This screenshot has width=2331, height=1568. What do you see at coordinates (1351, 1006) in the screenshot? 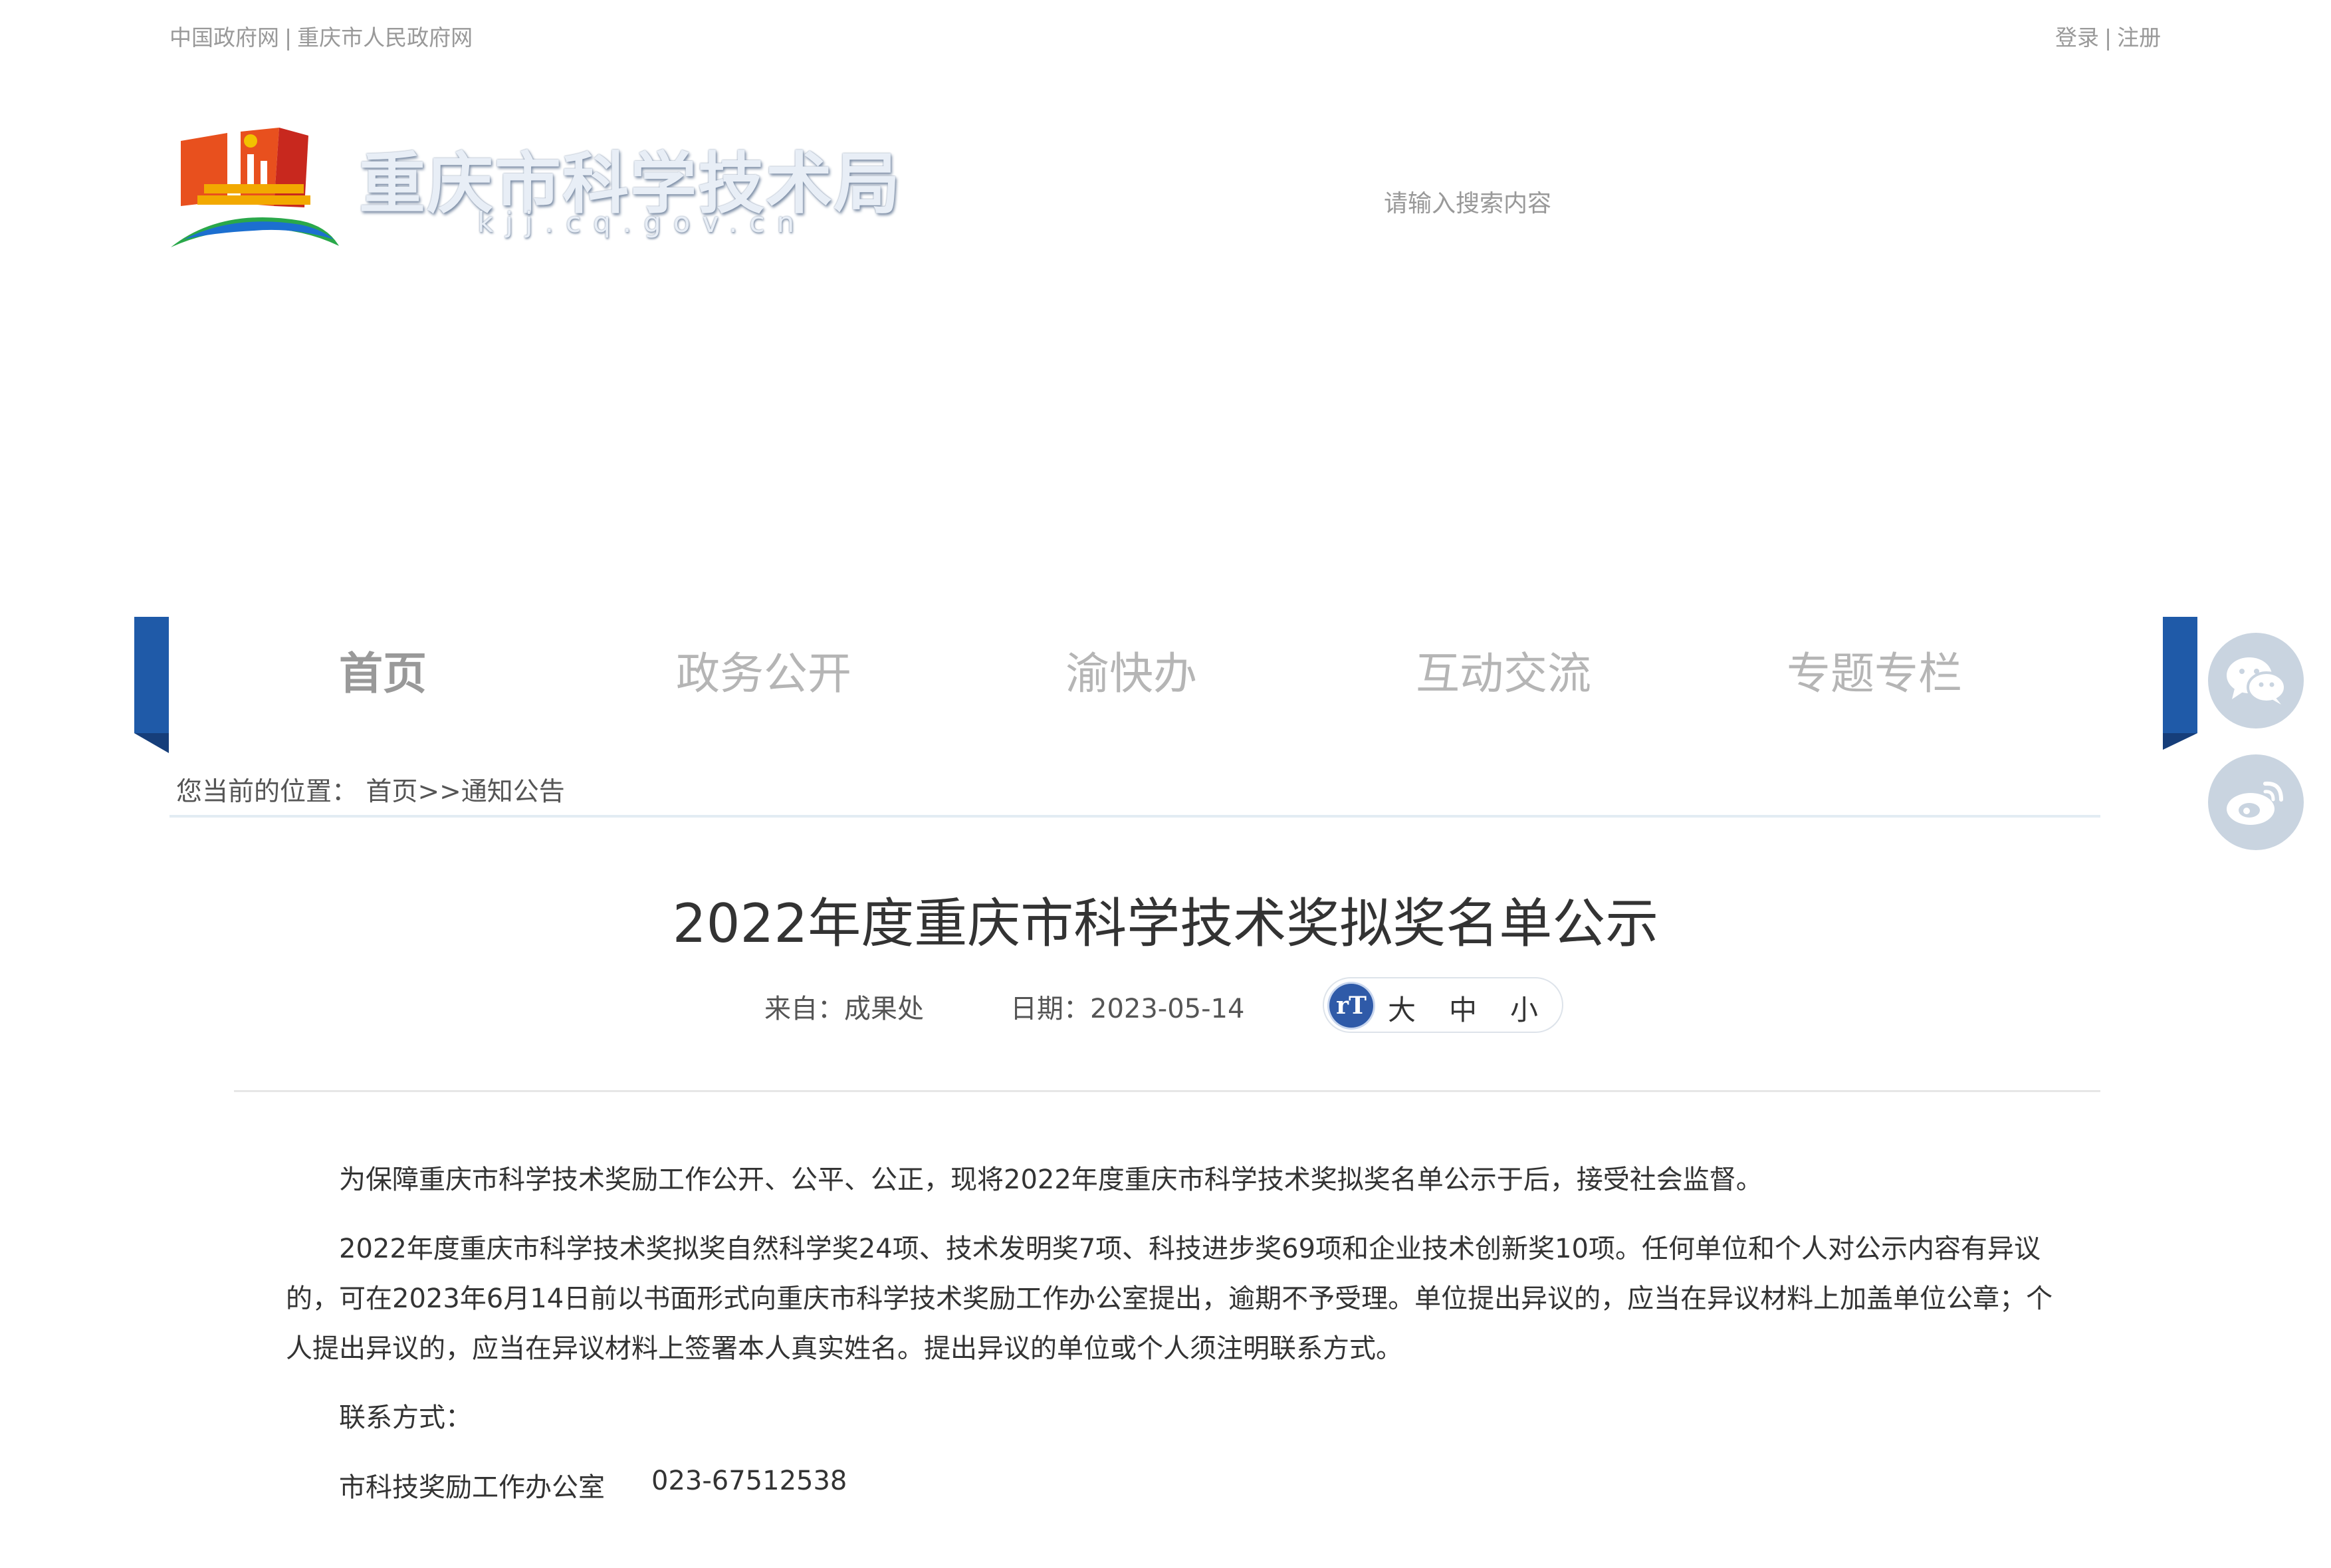
I see `font-size-icon: rT` at bounding box center [1351, 1006].